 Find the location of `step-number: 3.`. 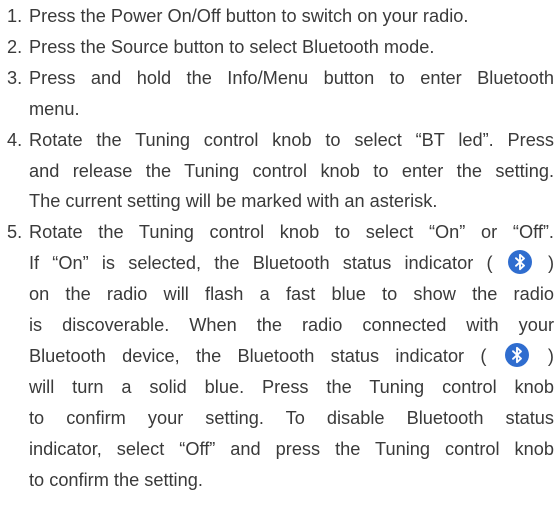

step-number: 3. is located at coordinates (15, 77).